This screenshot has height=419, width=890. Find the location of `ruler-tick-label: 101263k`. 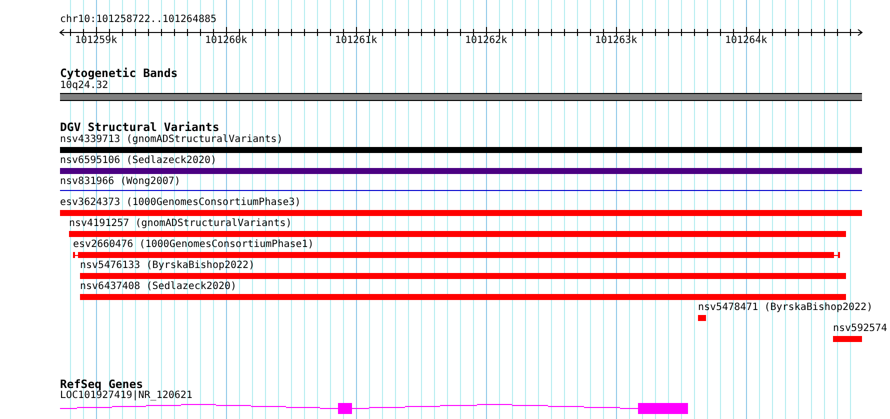

ruler-tick-label: 101263k is located at coordinates (616, 41).